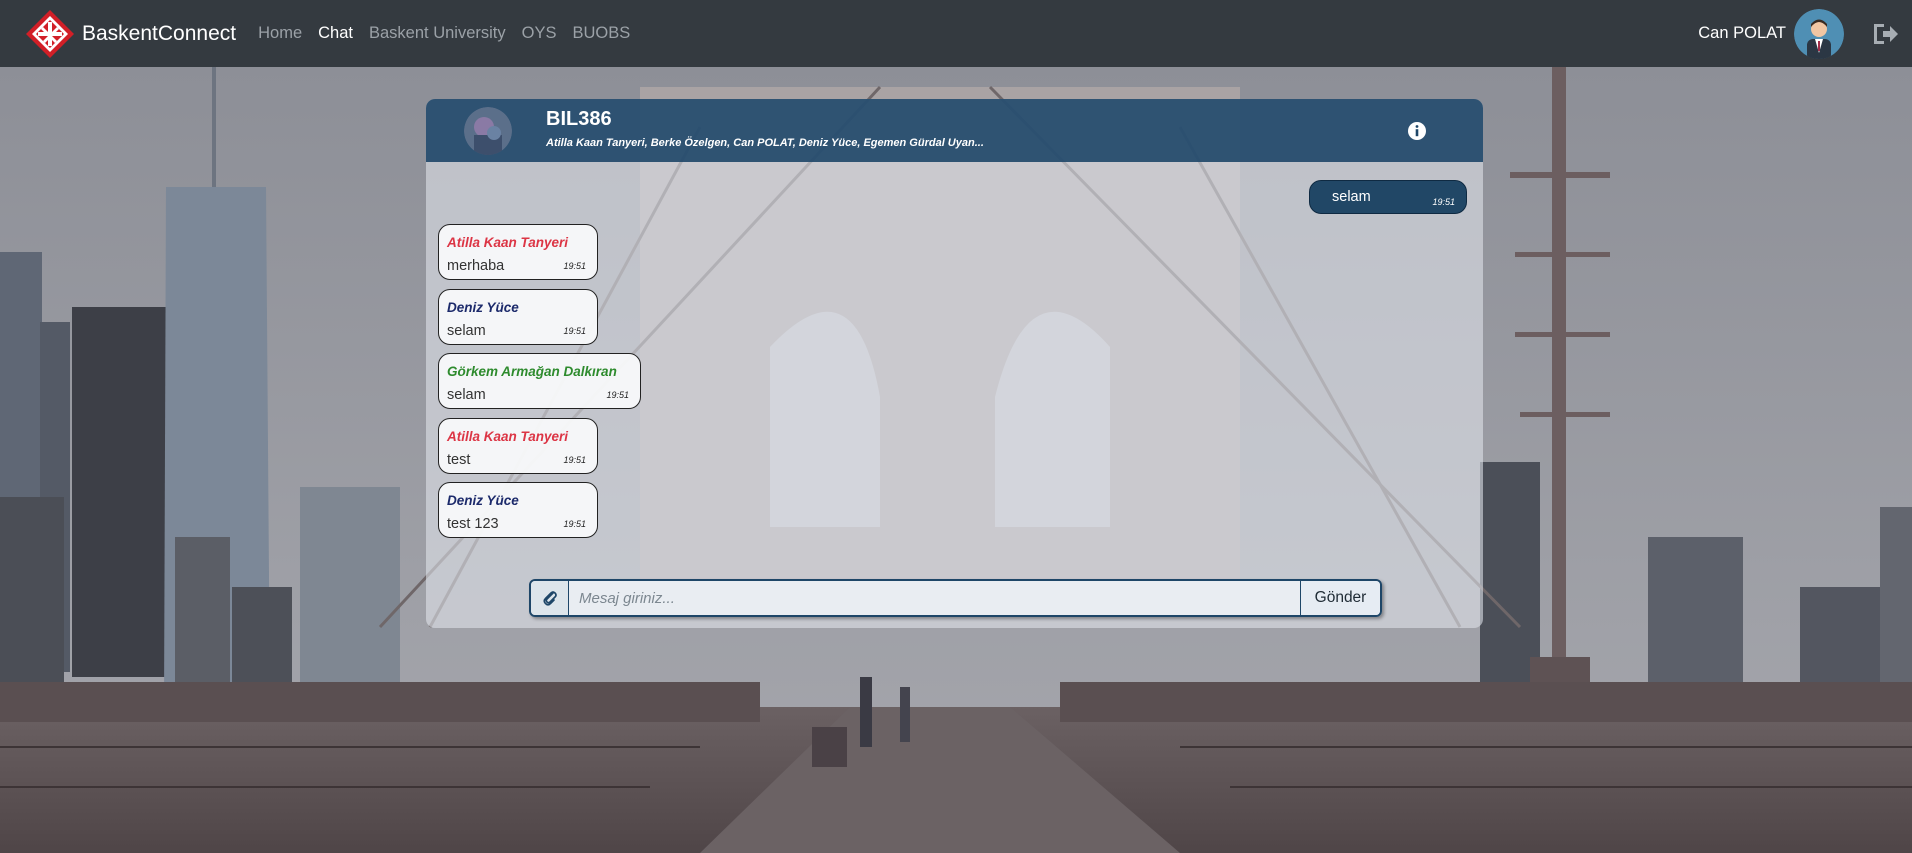  What do you see at coordinates (459, 460) in the screenshot?
I see `message-text: test` at bounding box center [459, 460].